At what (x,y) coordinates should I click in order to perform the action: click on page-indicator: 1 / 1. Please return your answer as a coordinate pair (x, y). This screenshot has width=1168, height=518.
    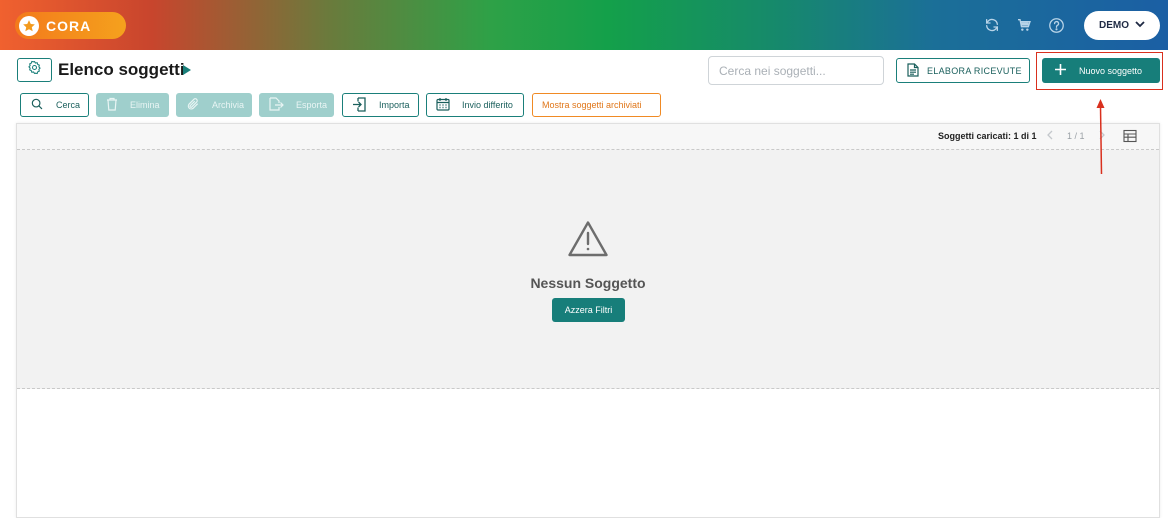
    Looking at the image, I should click on (1076, 136).